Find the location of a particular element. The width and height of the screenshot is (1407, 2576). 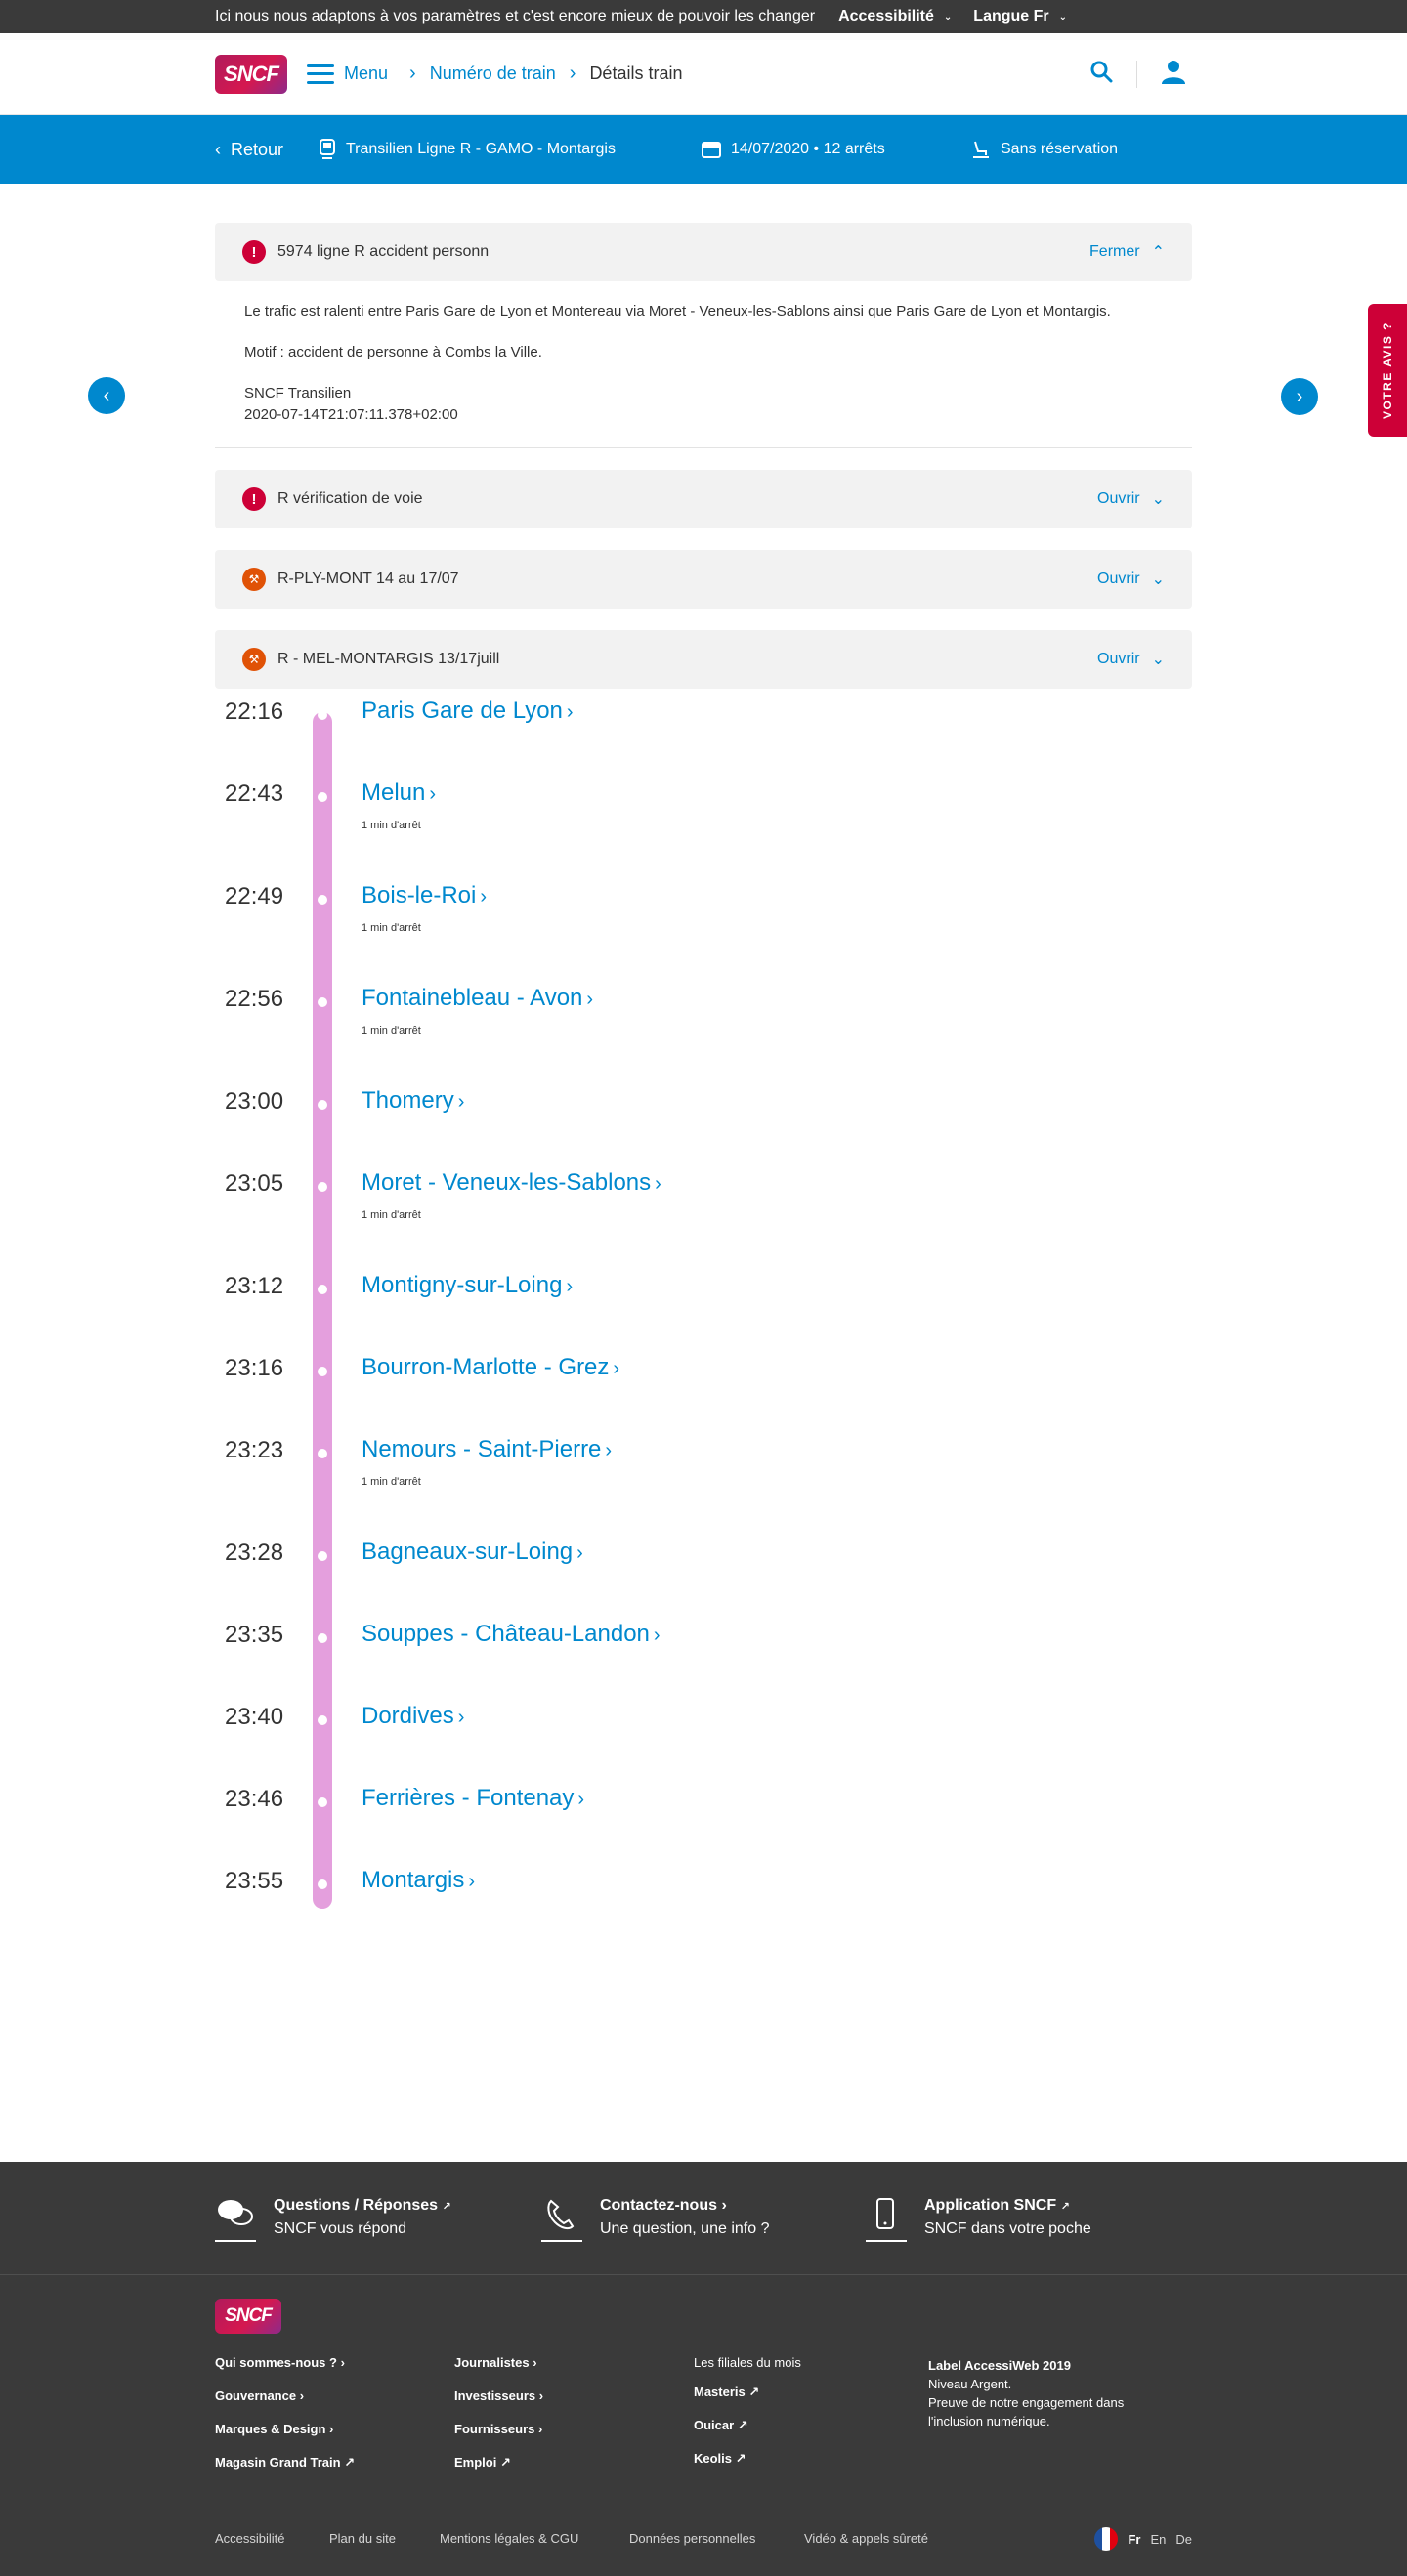

mobile-icon is located at coordinates (886, 2219).